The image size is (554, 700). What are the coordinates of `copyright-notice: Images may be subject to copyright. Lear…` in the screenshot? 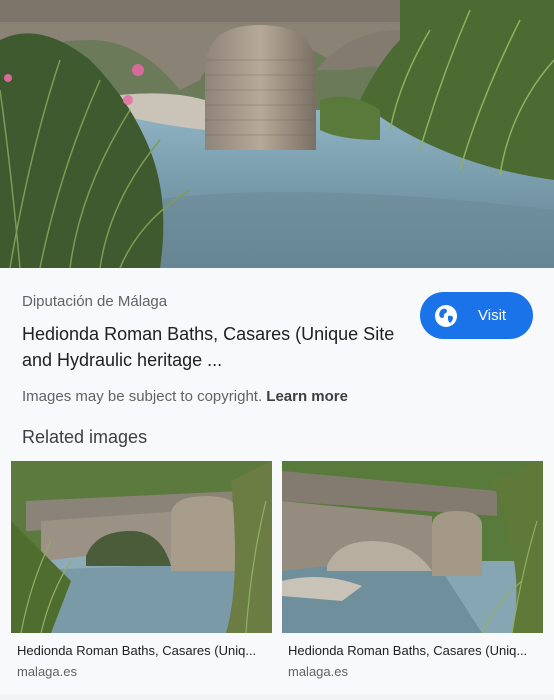 It's located at (288, 406).